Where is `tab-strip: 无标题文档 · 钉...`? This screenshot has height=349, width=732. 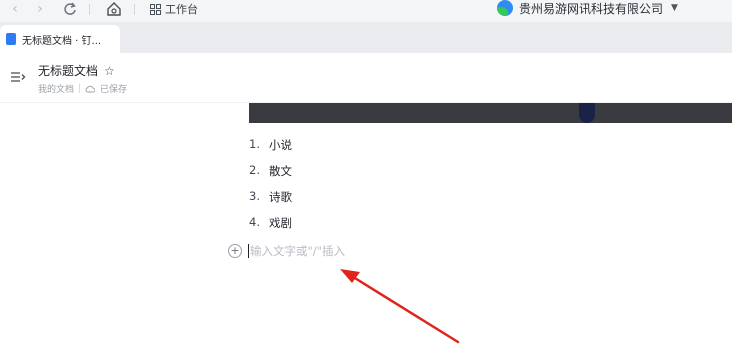 tab-strip: 无标题文档 · 钉... is located at coordinates (366, 37).